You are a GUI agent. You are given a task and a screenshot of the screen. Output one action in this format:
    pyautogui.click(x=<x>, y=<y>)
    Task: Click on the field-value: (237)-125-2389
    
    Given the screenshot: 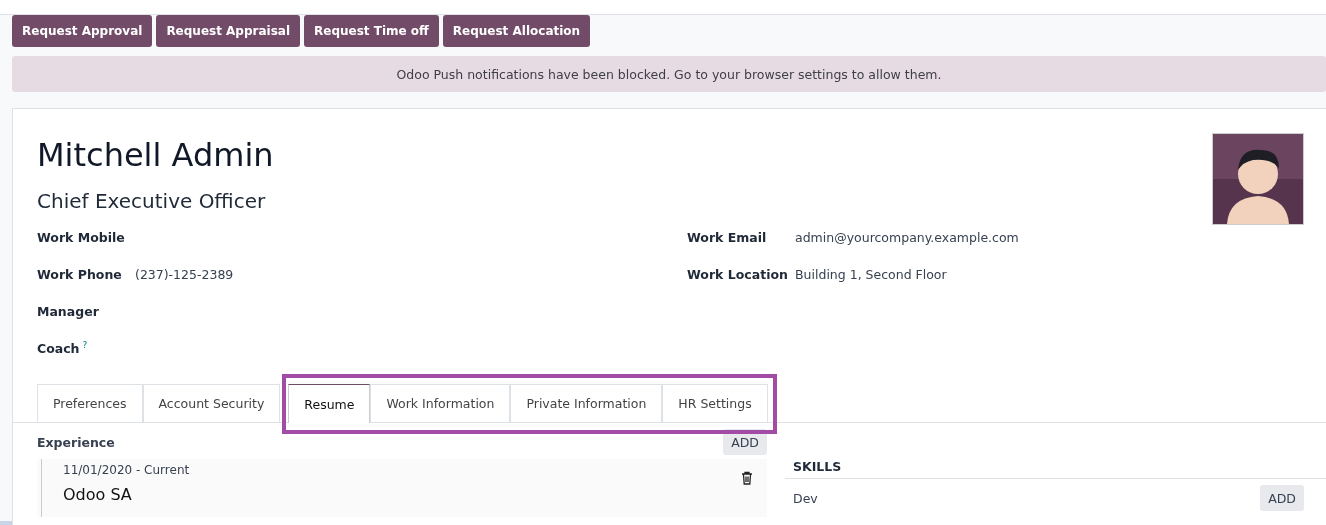 What is the action you would take?
    pyautogui.click(x=184, y=274)
    